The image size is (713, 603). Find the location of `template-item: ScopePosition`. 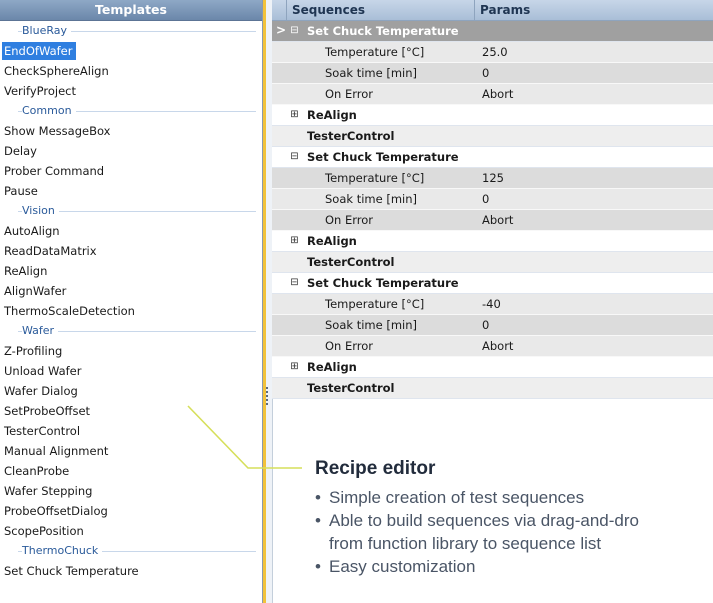

template-item: ScopePosition is located at coordinates (131, 531).